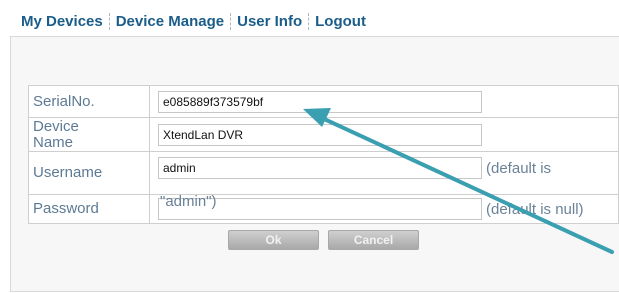 The height and width of the screenshot is (293, 619). I want to click on nav-my-devices: My Devices, so click(62, 21).